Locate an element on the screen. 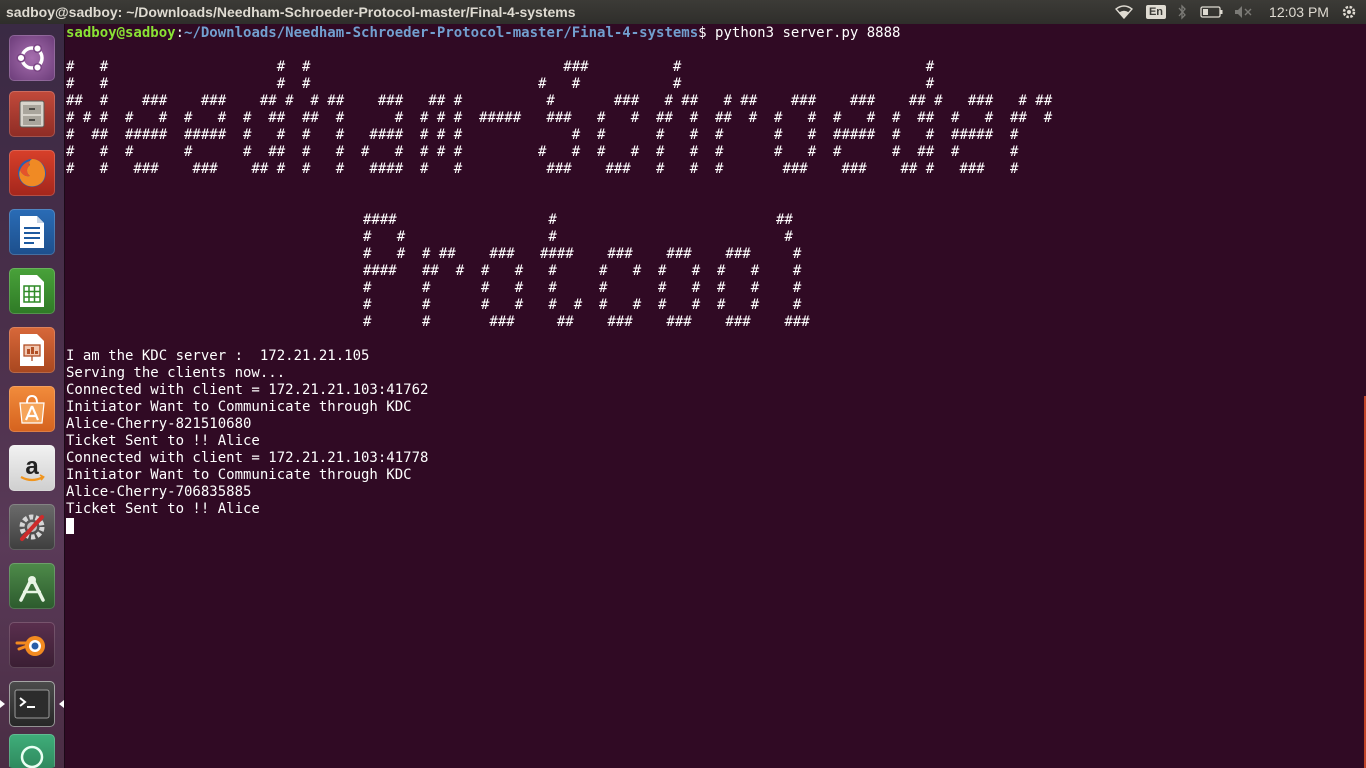 This screenshot has height=768, width=1366. settings-tools-icon is located at coordinates (32, 527).